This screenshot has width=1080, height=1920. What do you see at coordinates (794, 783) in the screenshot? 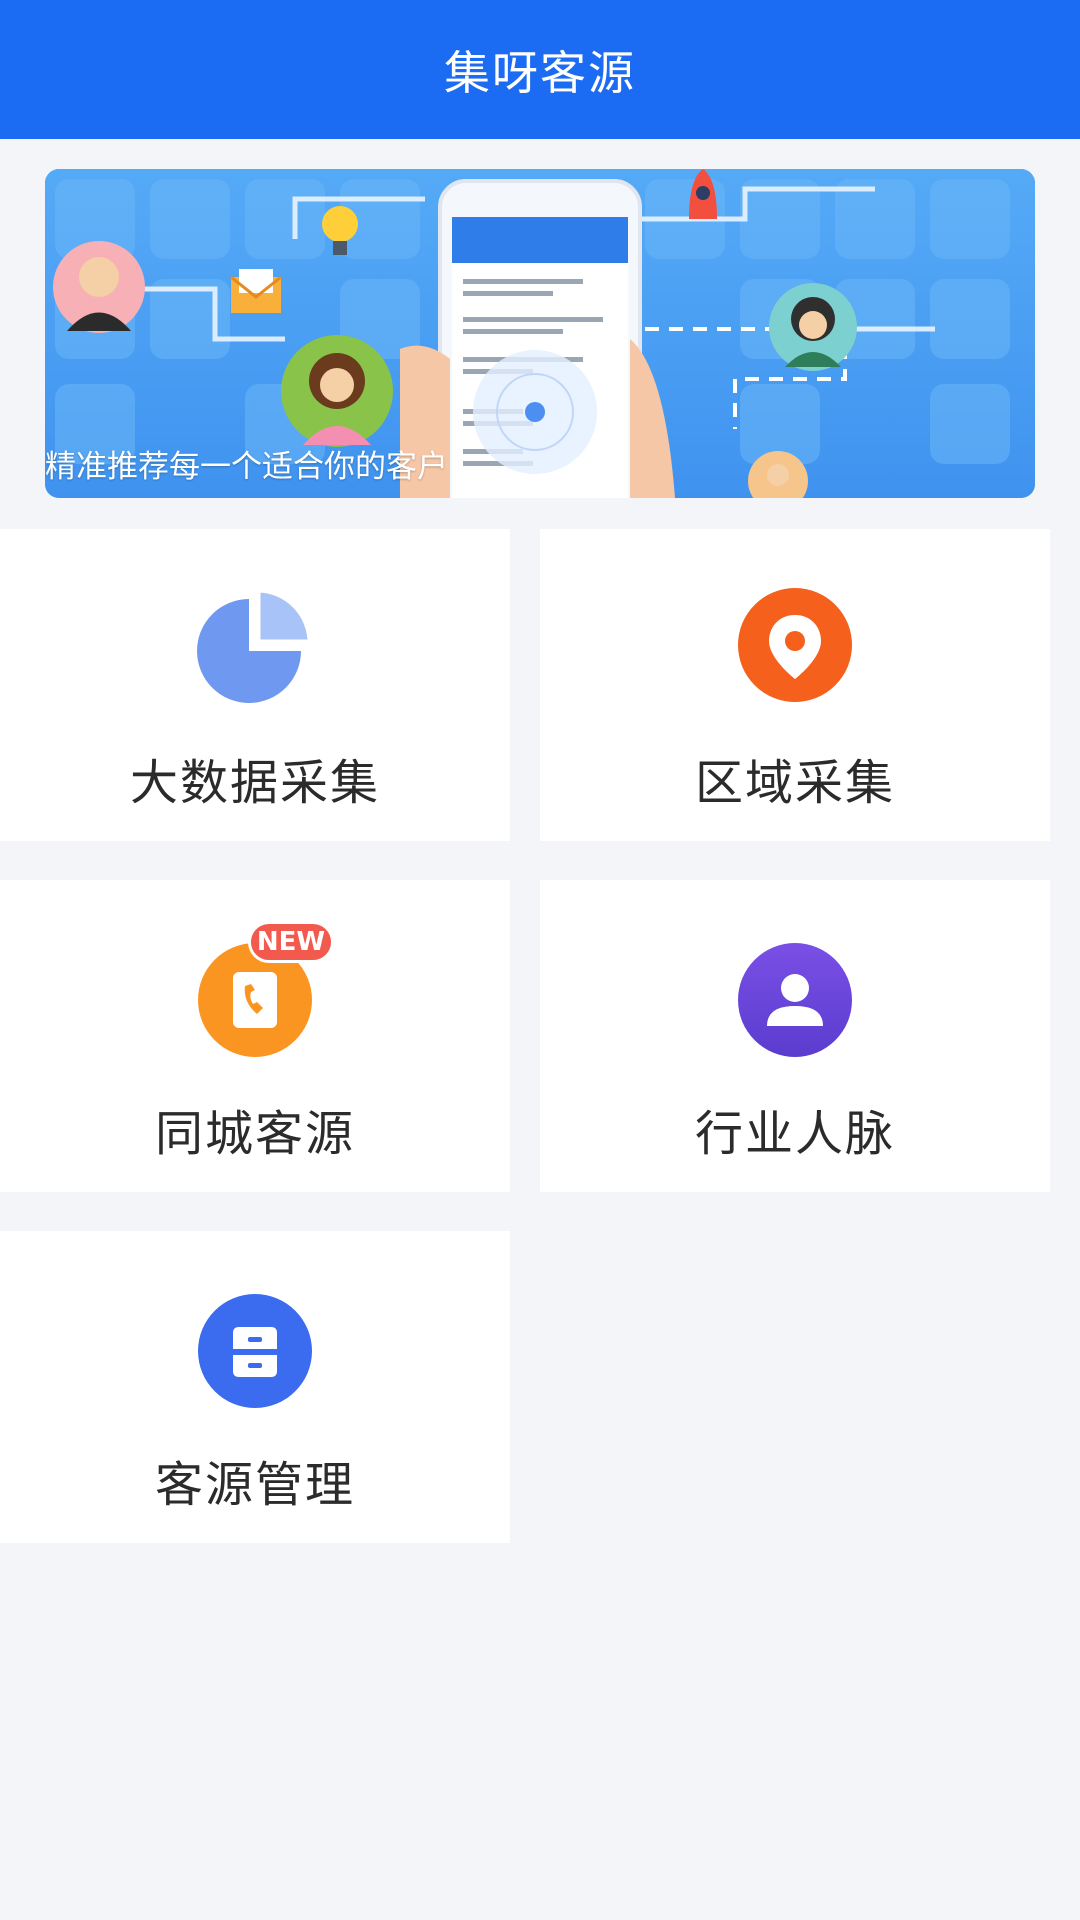
I see `card-label: 区域采集` at bounding box center [794, 783].